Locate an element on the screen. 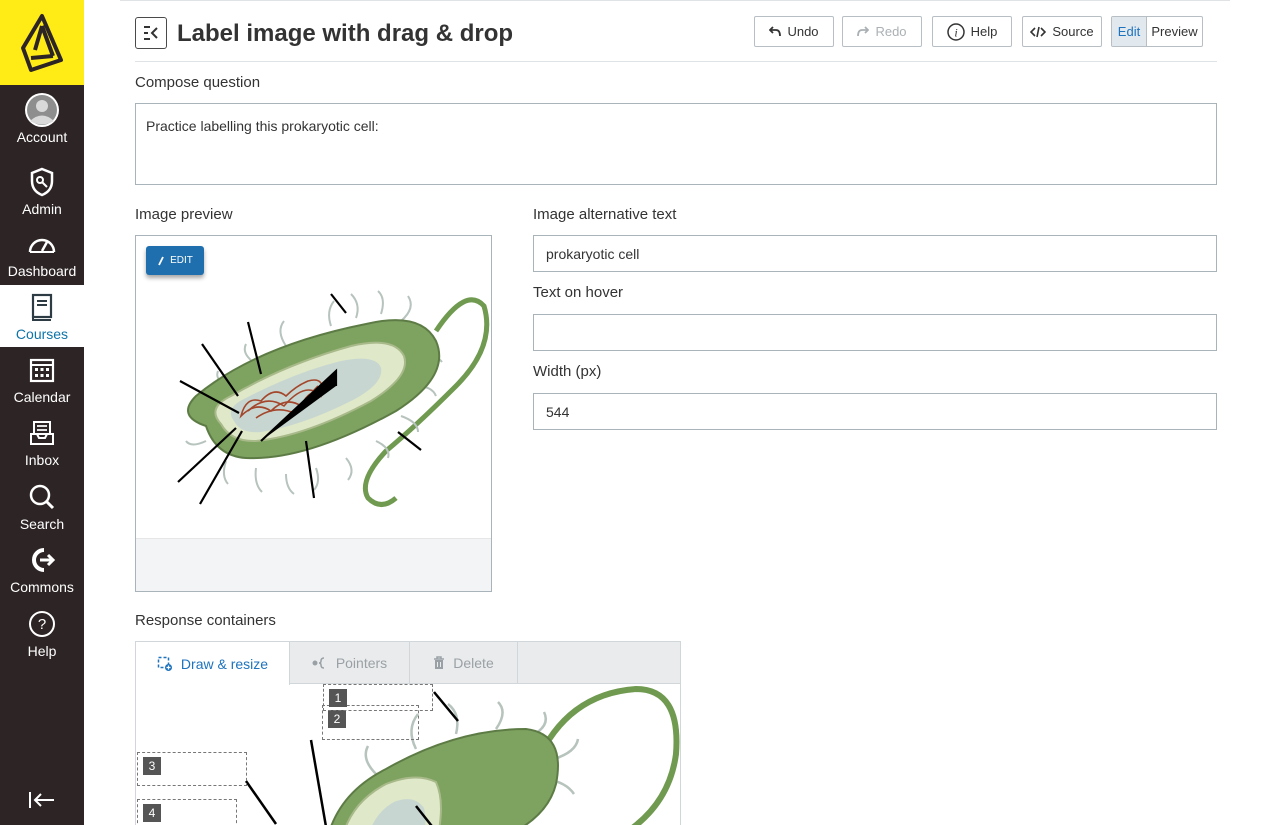 This screenshot has width=1280, height=825. response-container-number: 4 is located at coordinates (152, 813).